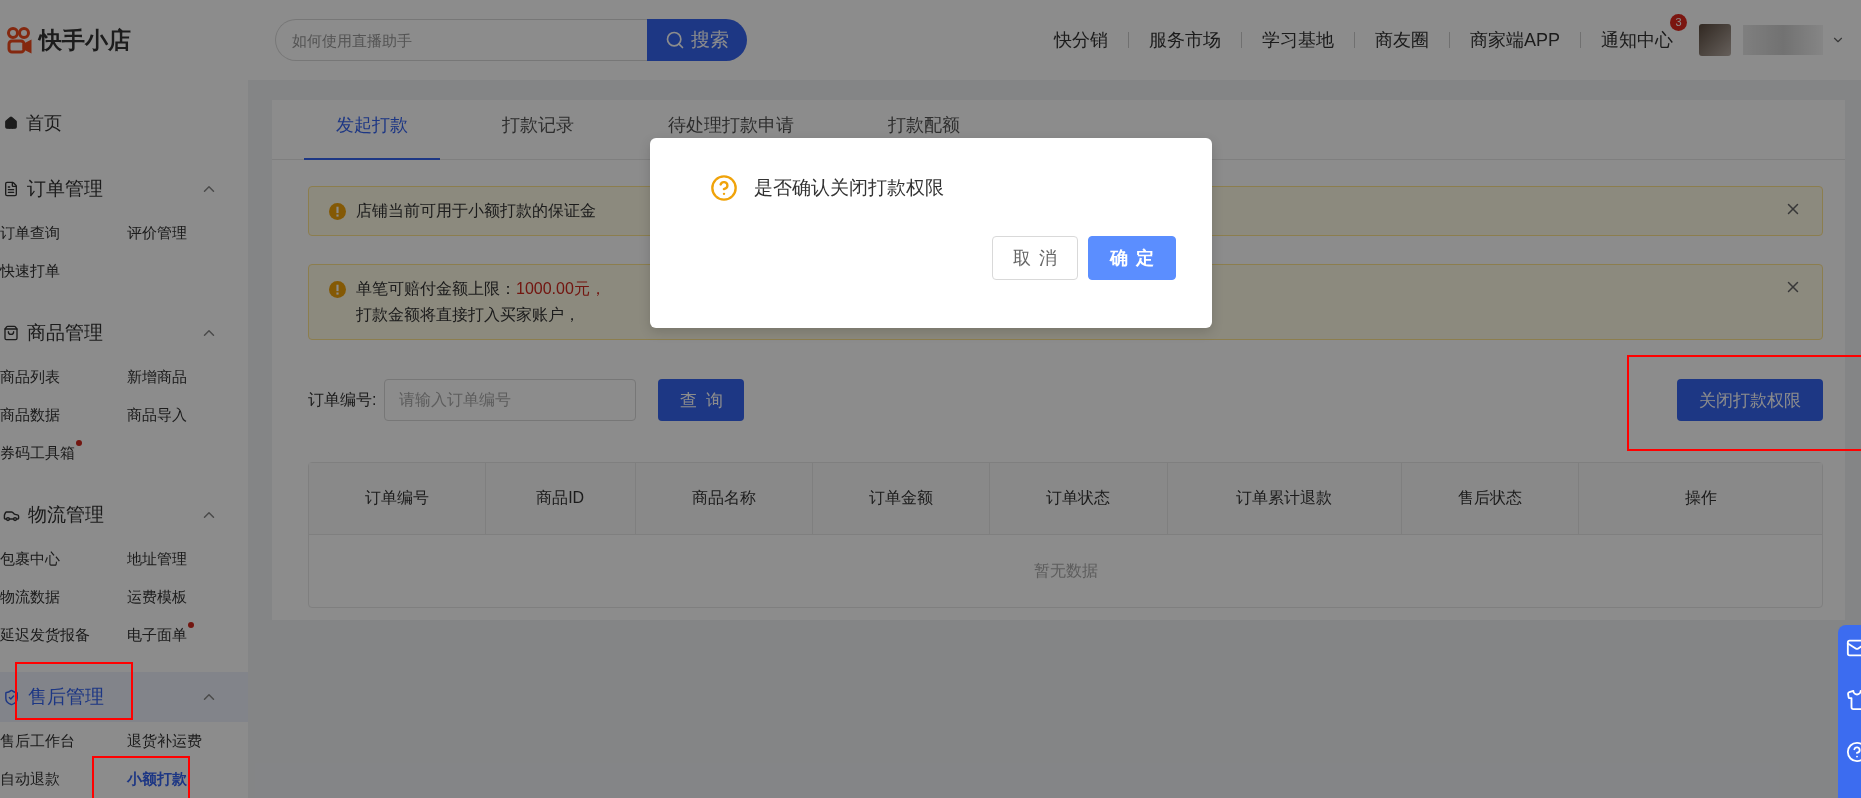  I want to click on sidebar-group: 售后管理, so click(124, 697).